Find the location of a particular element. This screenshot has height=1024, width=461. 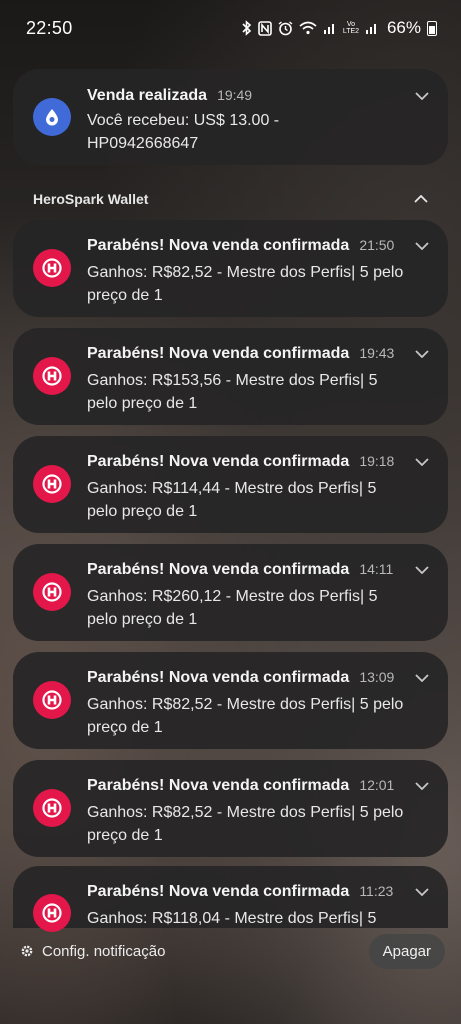

notification-time: 19:18 is located at coordinates (377, 461).